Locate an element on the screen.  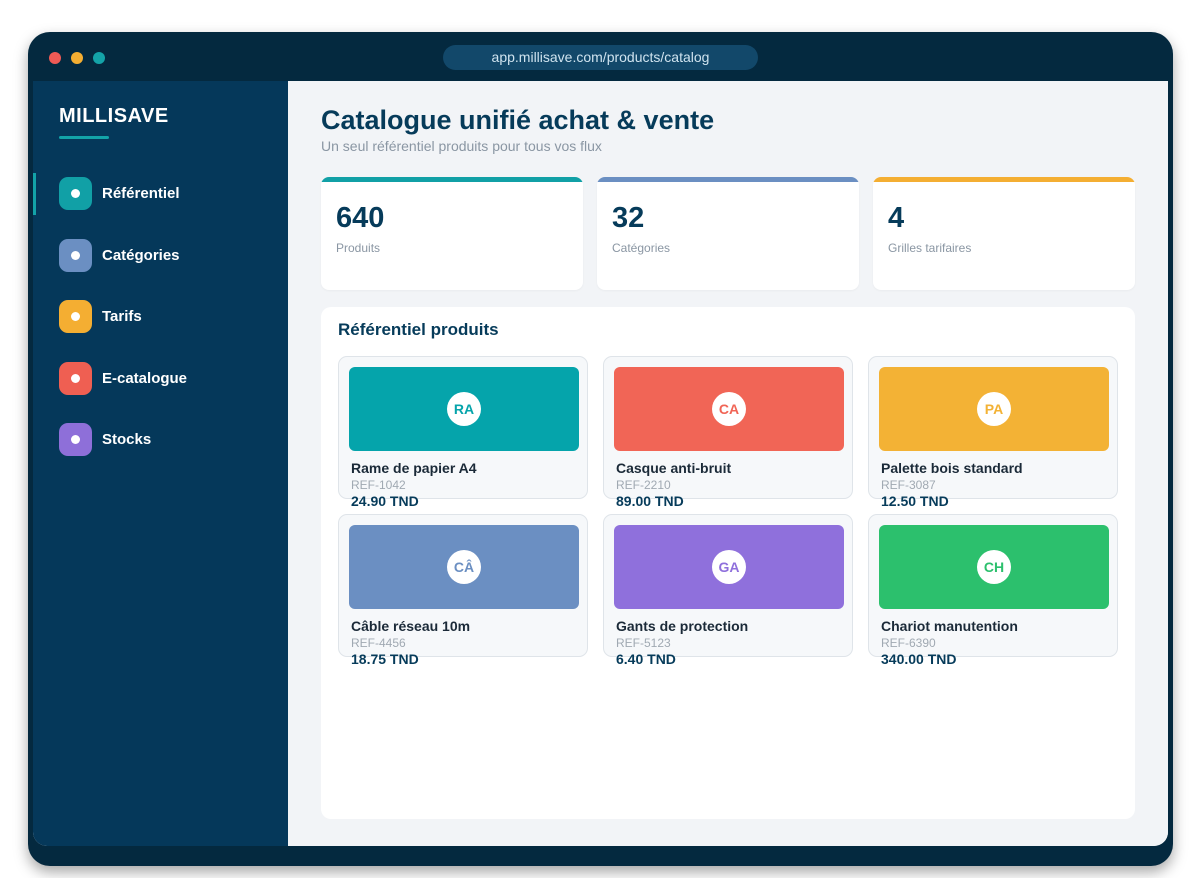
product-price: 12.50 TND is located at coordinates (915, 501).